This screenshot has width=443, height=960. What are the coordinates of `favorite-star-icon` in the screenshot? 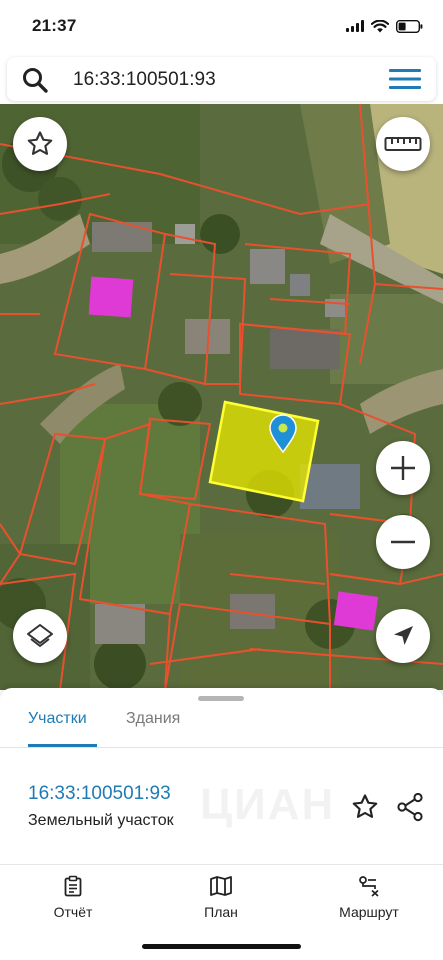 It's located at (365, 807).